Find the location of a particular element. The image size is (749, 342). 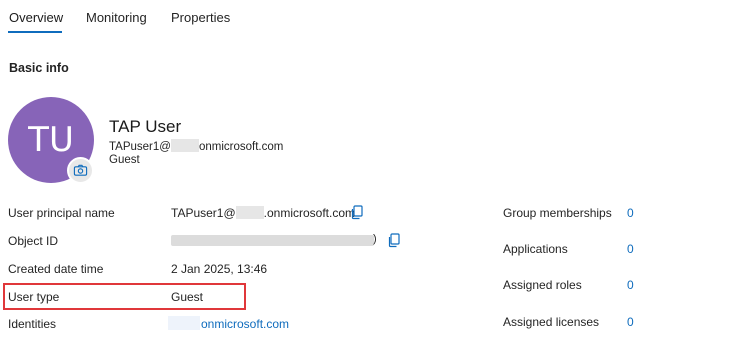

highlight-box is located at coordinates (124, 296).